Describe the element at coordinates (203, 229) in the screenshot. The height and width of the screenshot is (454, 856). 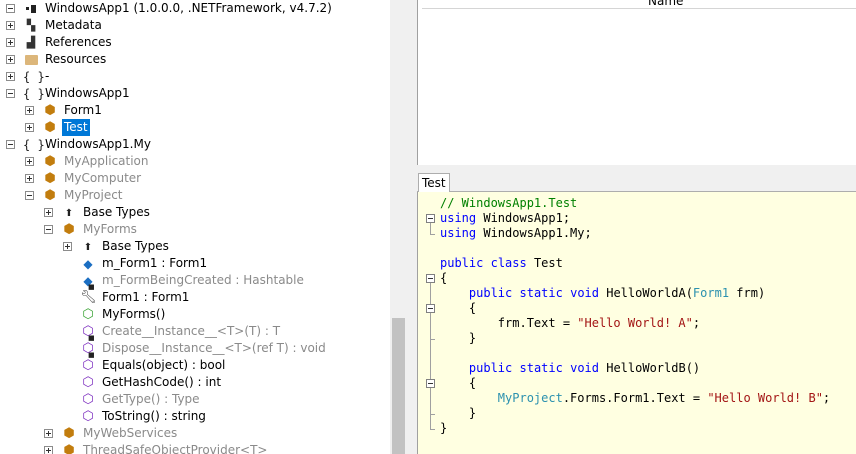
I see `tree-item: ⬢ MyForms` at that location.